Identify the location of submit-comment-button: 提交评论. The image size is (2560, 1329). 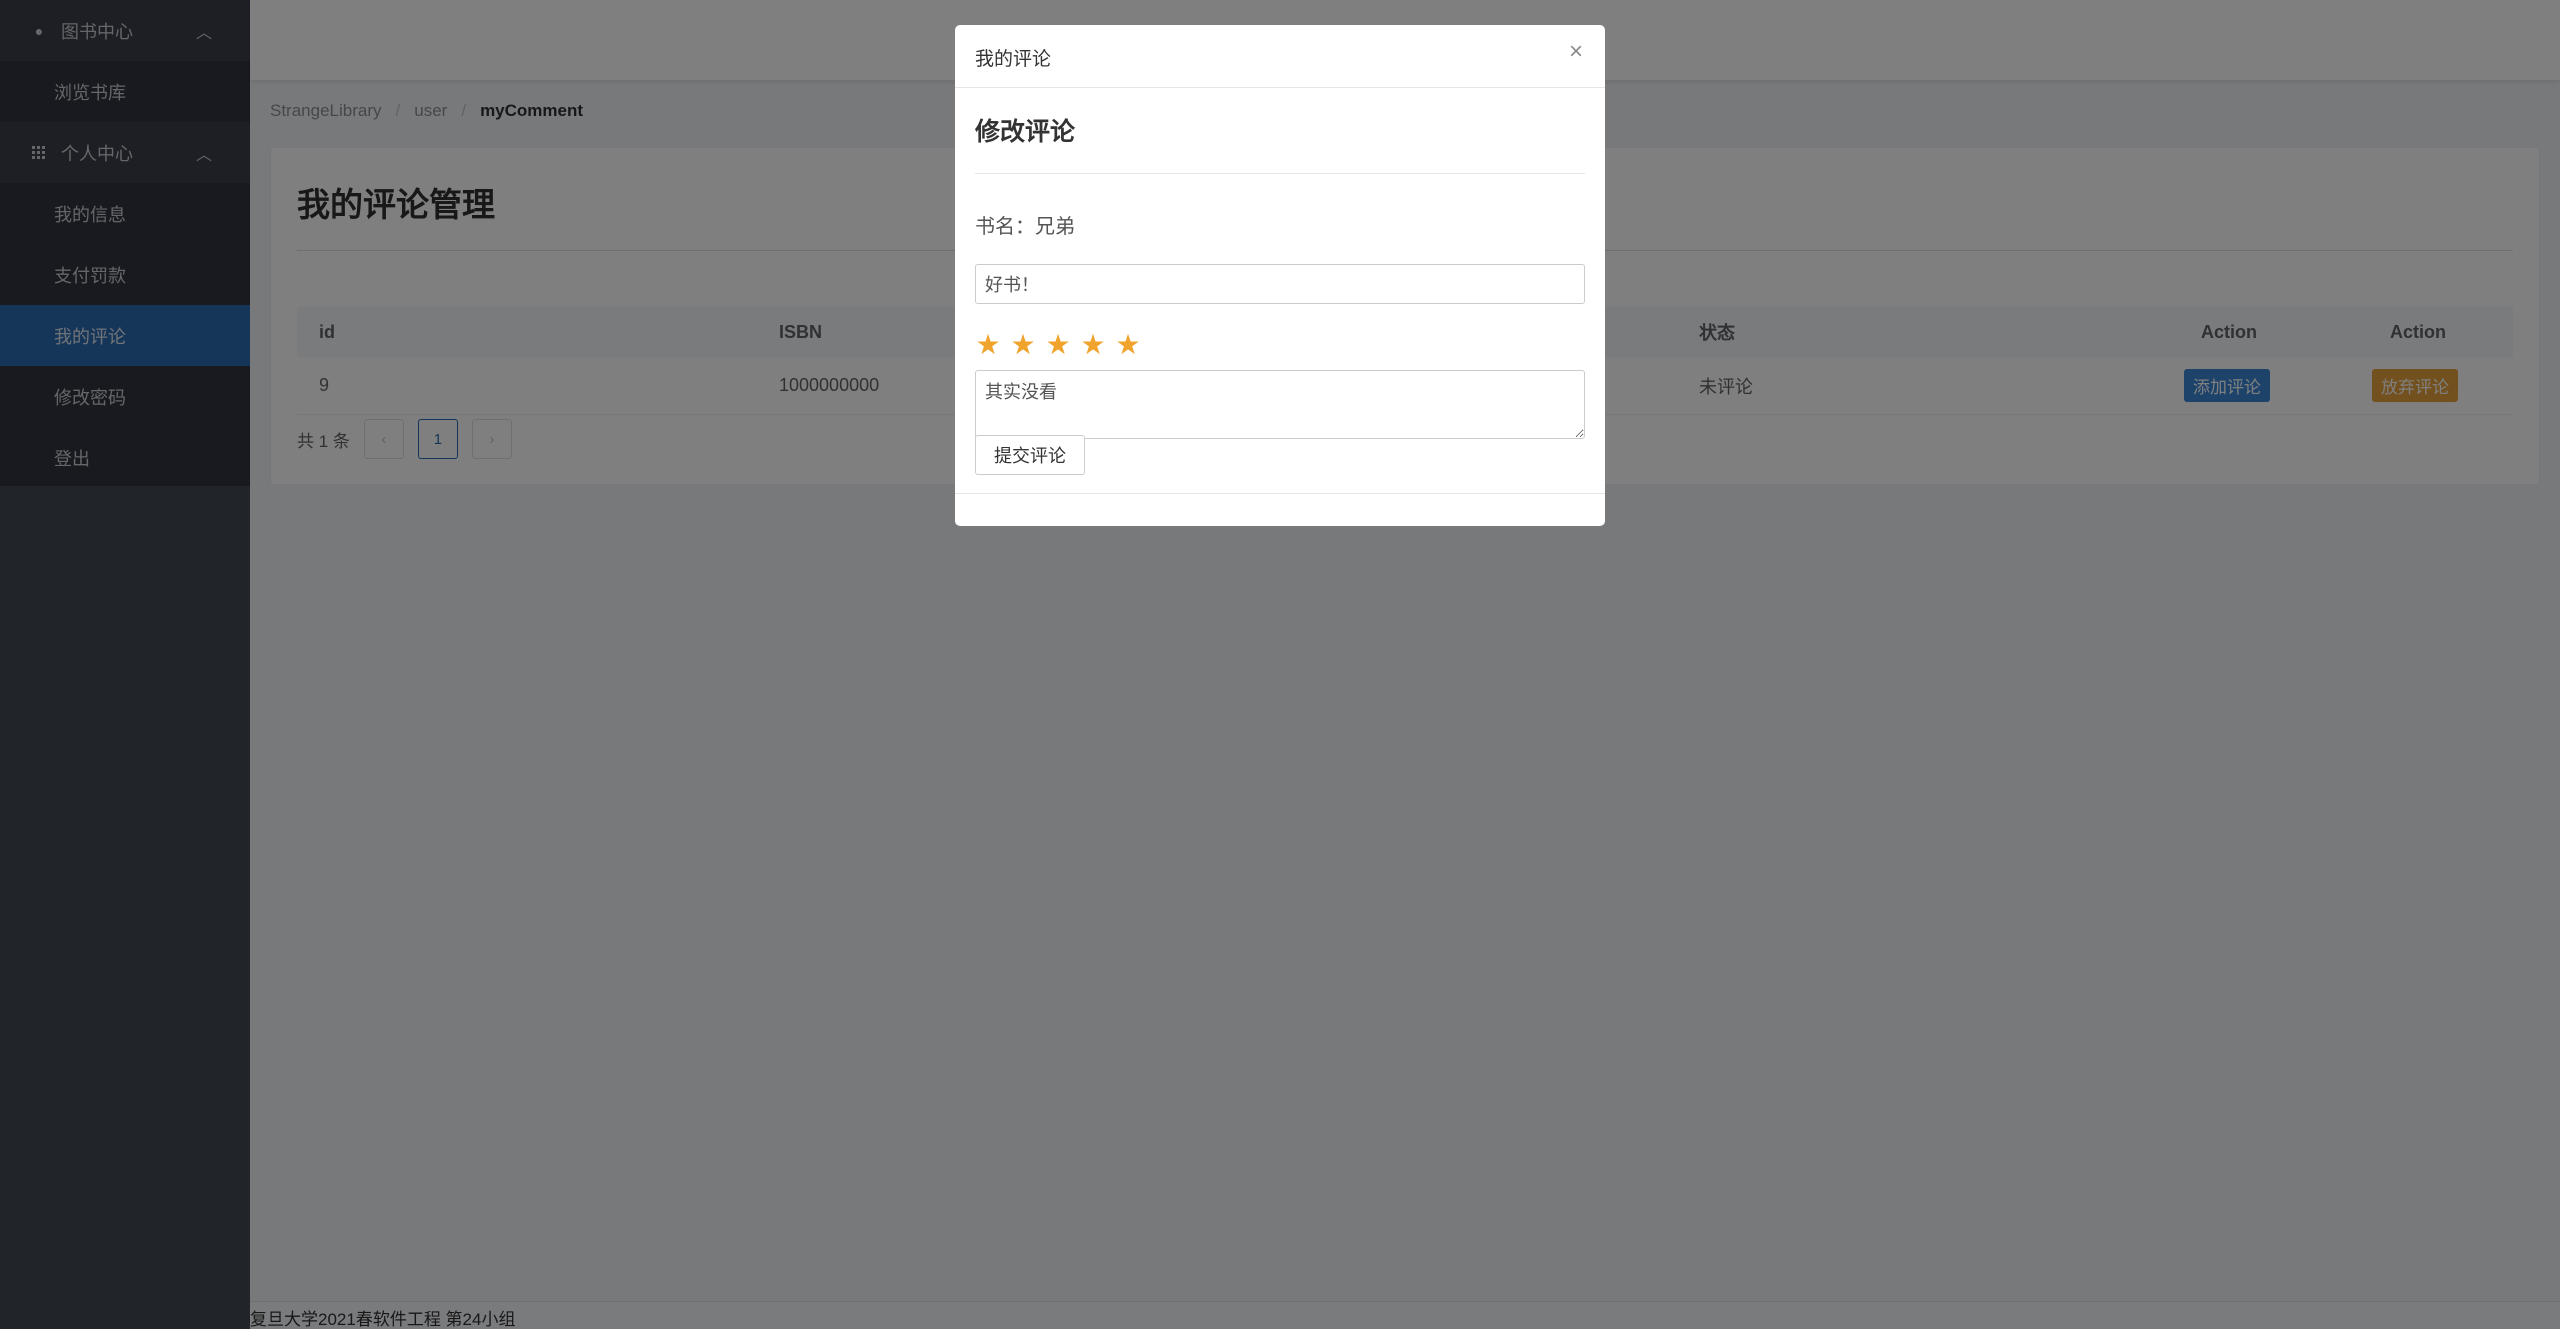
(1030, 455).